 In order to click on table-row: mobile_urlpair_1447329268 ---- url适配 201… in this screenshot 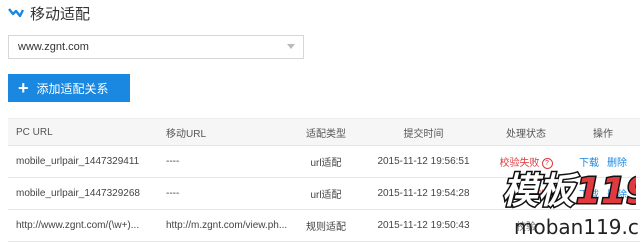, I will do `click(324, 193)`.